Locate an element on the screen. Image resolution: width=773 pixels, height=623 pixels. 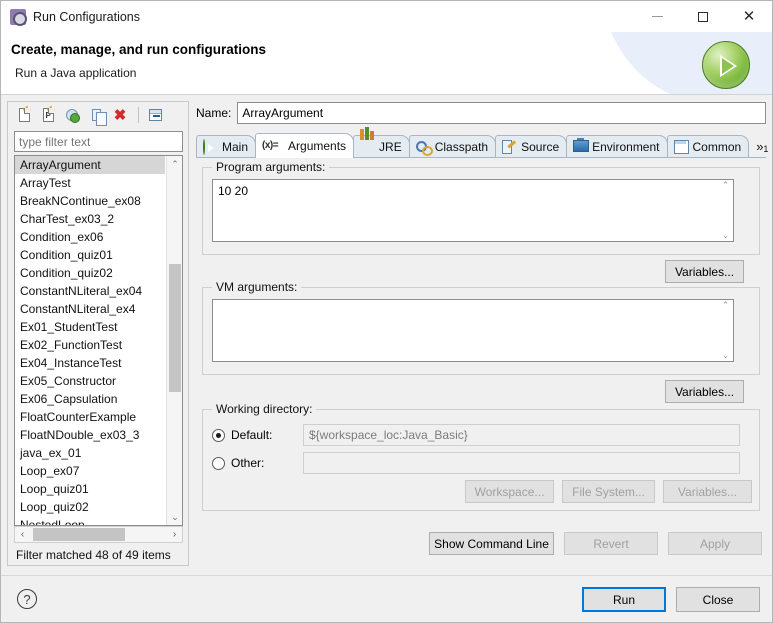
list-item: ConstantNLiteral_ex04 is located at coordinates (90, 291).